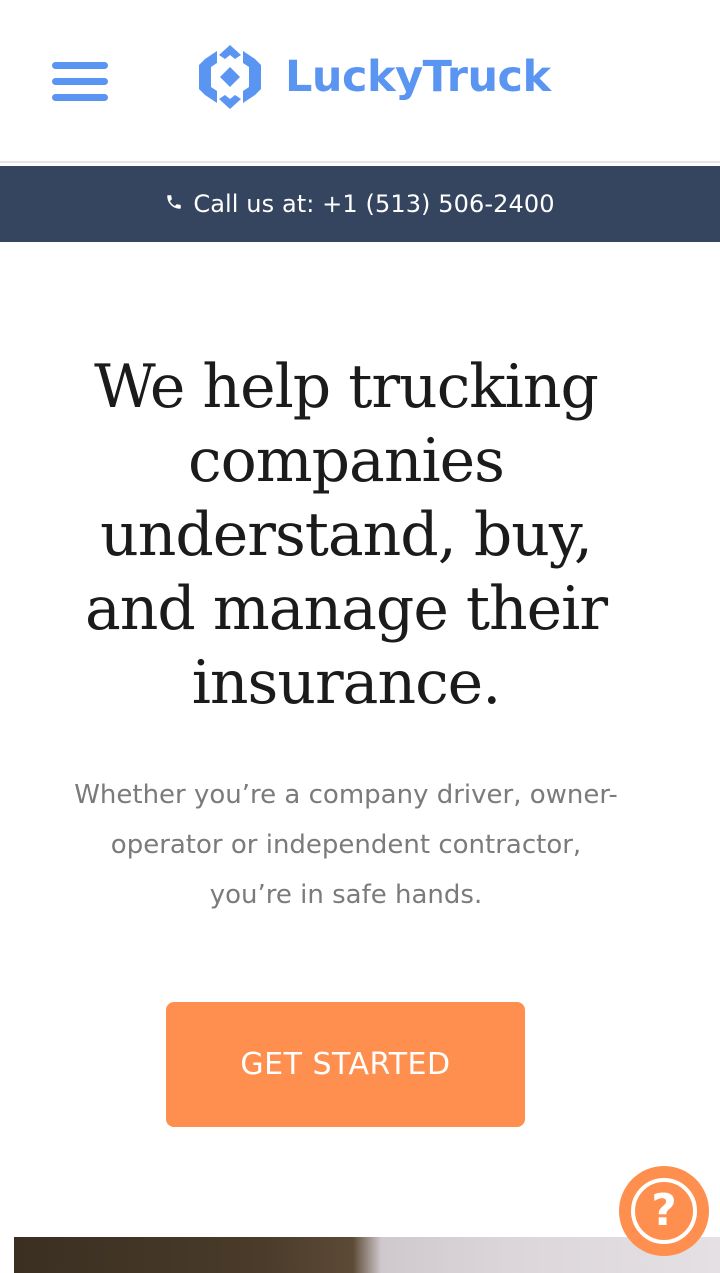  I want to click on hero-image, so click(367, 1255).